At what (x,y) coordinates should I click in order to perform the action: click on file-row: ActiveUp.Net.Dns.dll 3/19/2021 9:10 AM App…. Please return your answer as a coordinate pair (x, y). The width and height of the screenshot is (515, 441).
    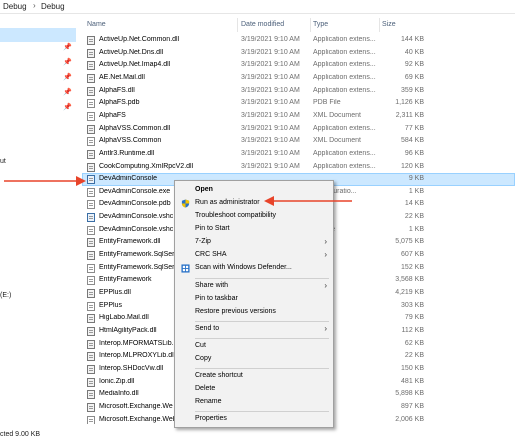
    Looking at the image, I should click on (298, 53).